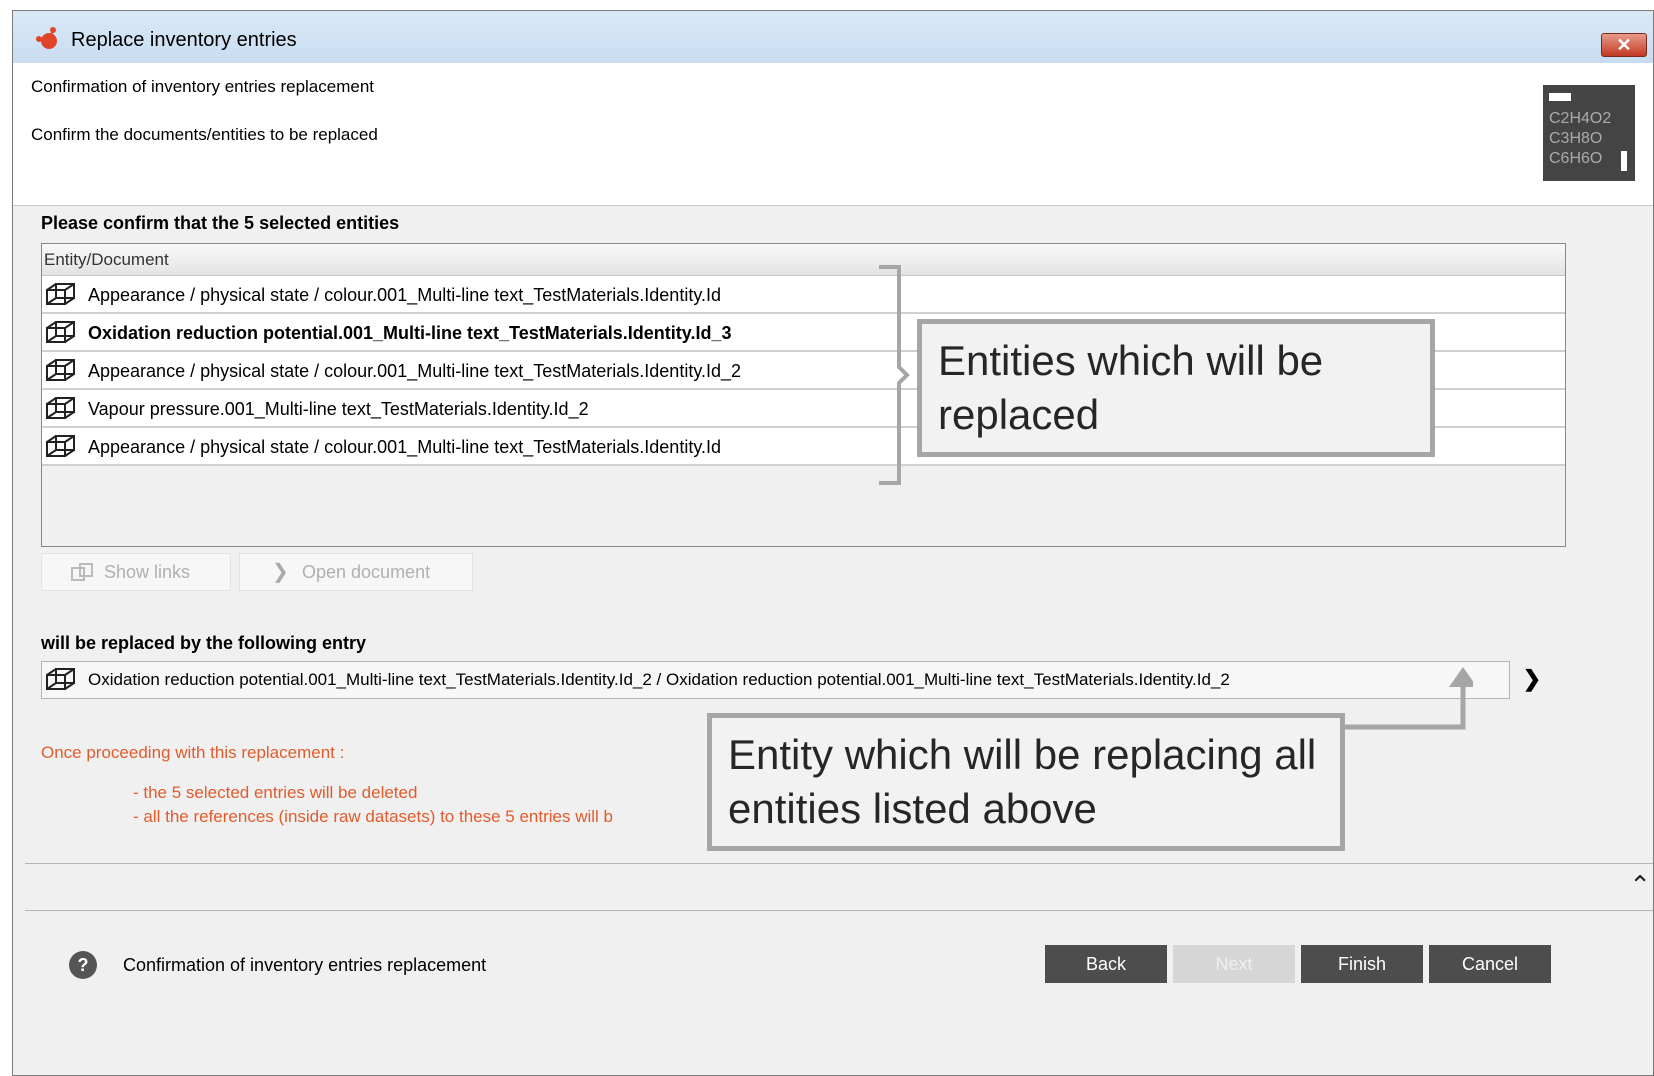 This screenshot has height=1076, width=1654. What do you see at coordinates (1624, 45) in the screenshot?
I see `close-button: ✕` at bounding box center [1624, 45].